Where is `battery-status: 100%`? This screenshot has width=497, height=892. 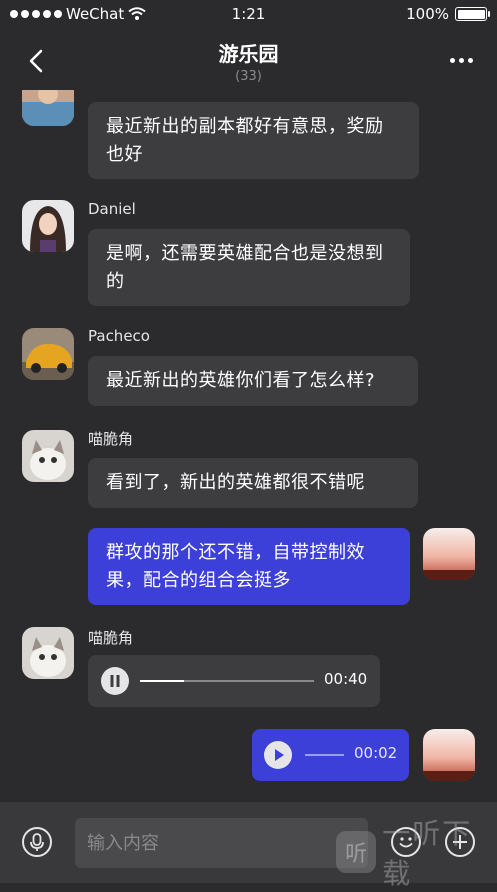
battery-status: 100% is located at coordinates (448, 14).